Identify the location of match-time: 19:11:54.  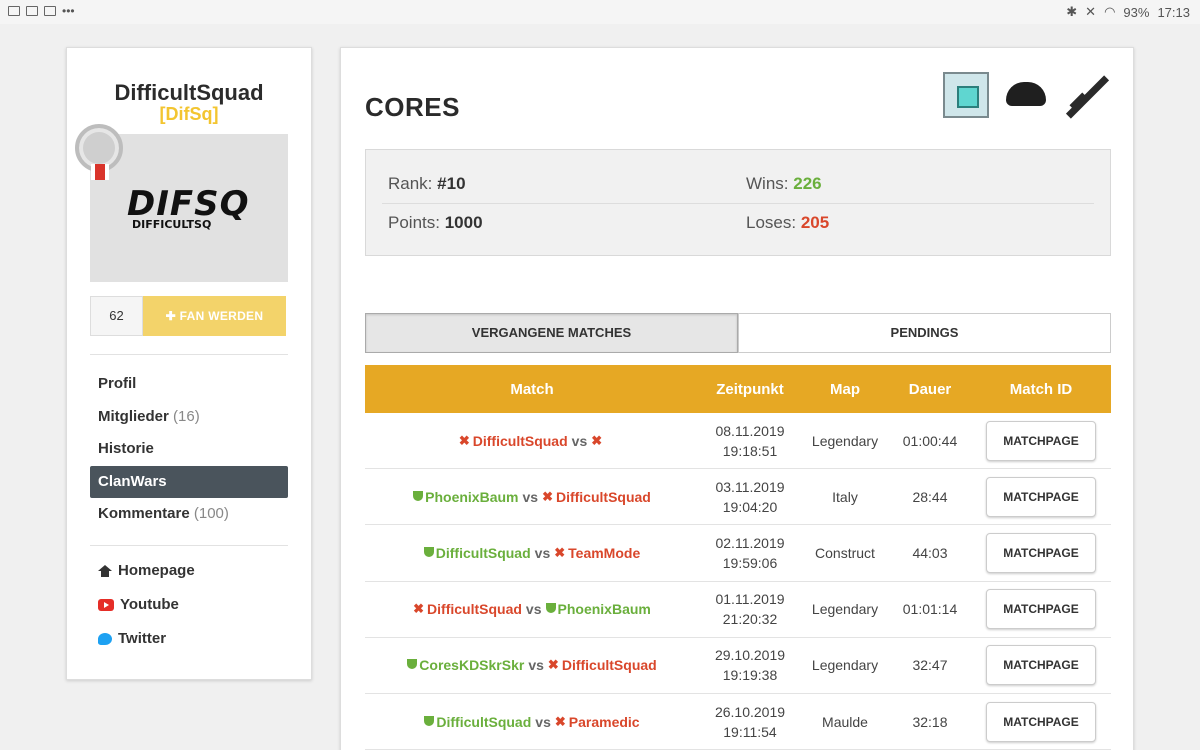
(750, 731).